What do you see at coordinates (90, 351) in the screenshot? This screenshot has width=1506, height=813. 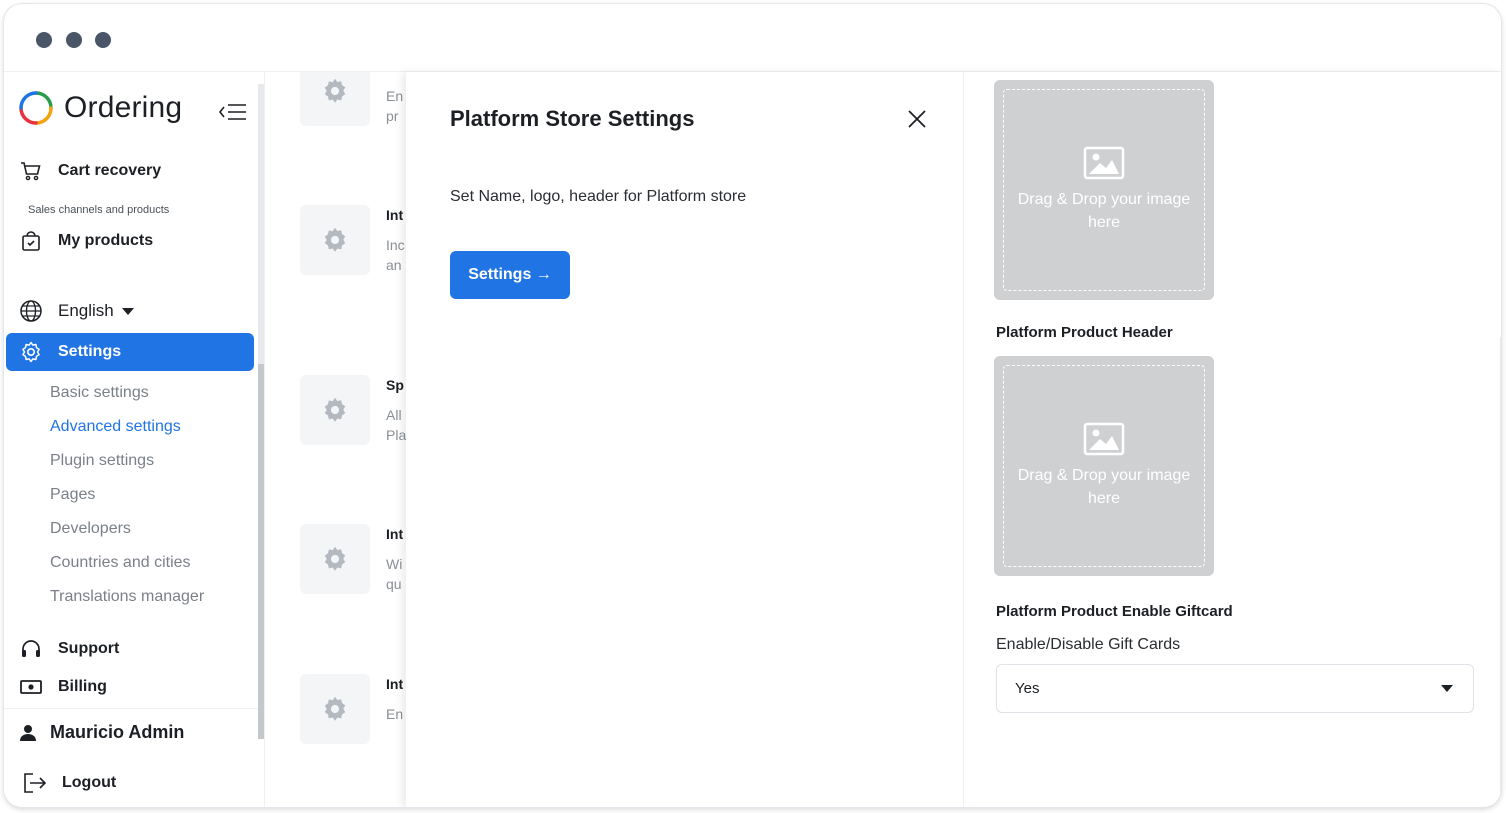 I see `sidebar-item-label: Settings` at bounding box center [90, 351].